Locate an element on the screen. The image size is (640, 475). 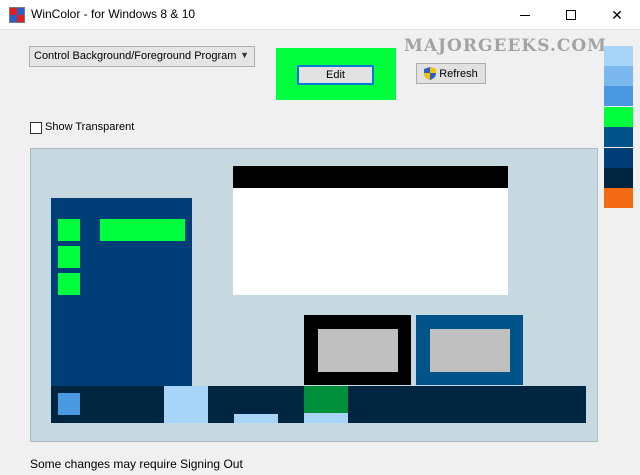
preview-taskbar-button-highlight is located at coordinates (186, 404).